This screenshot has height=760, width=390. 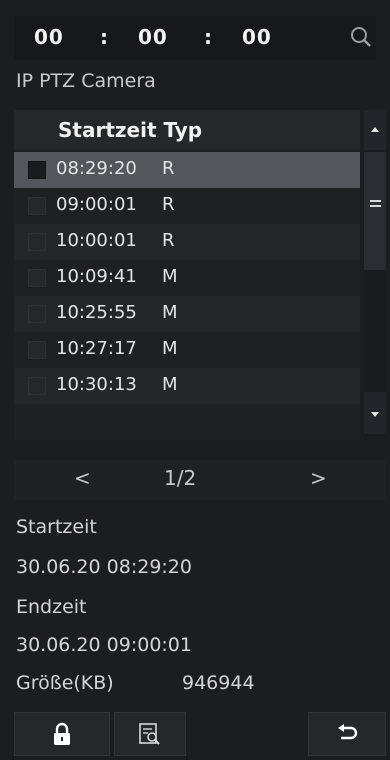 What do you see at coordinates (86, 81) in the screenshot?
I see `camera-title: IP PTZ Camera` at bounding box center [86, 81].